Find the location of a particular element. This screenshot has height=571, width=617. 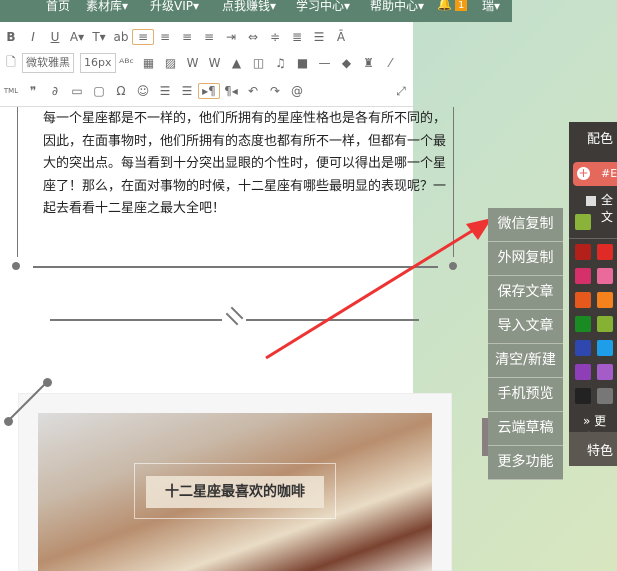

music-icon: ♫ is located at coordinates (281, 63).